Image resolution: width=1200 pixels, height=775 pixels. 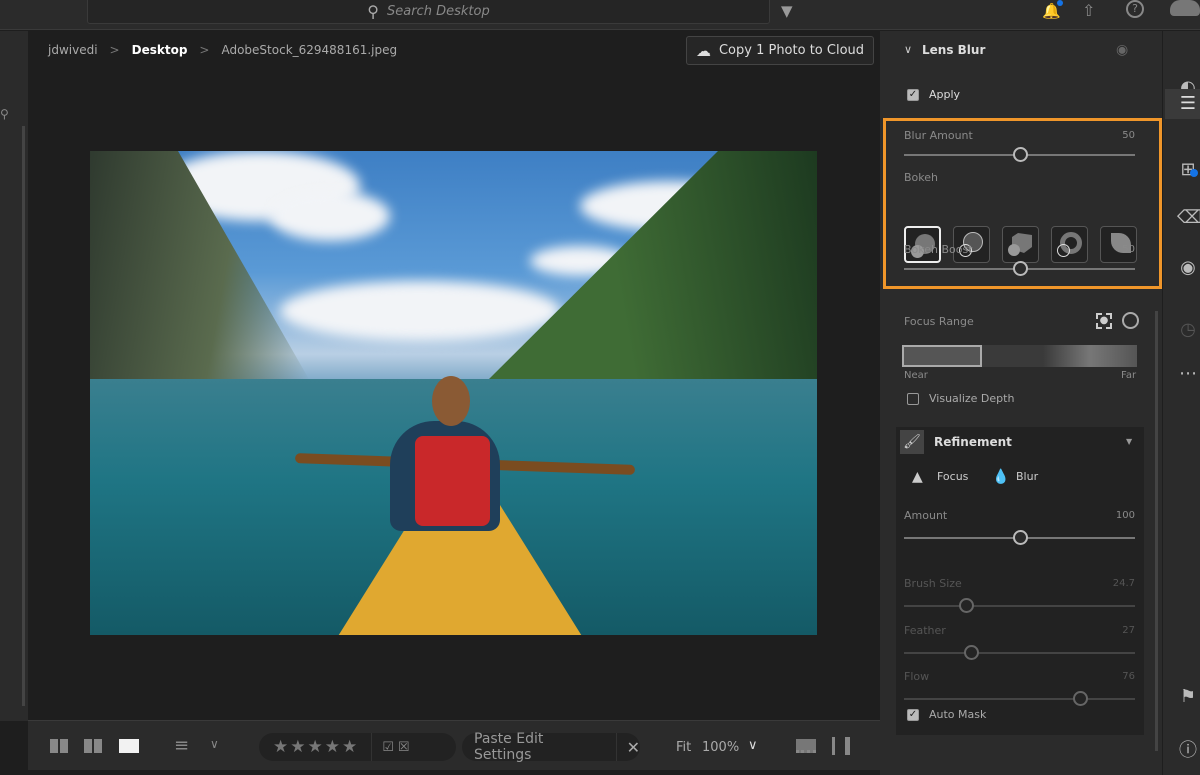 I want to click on left-scrollbar, so click(x=23, y=416).